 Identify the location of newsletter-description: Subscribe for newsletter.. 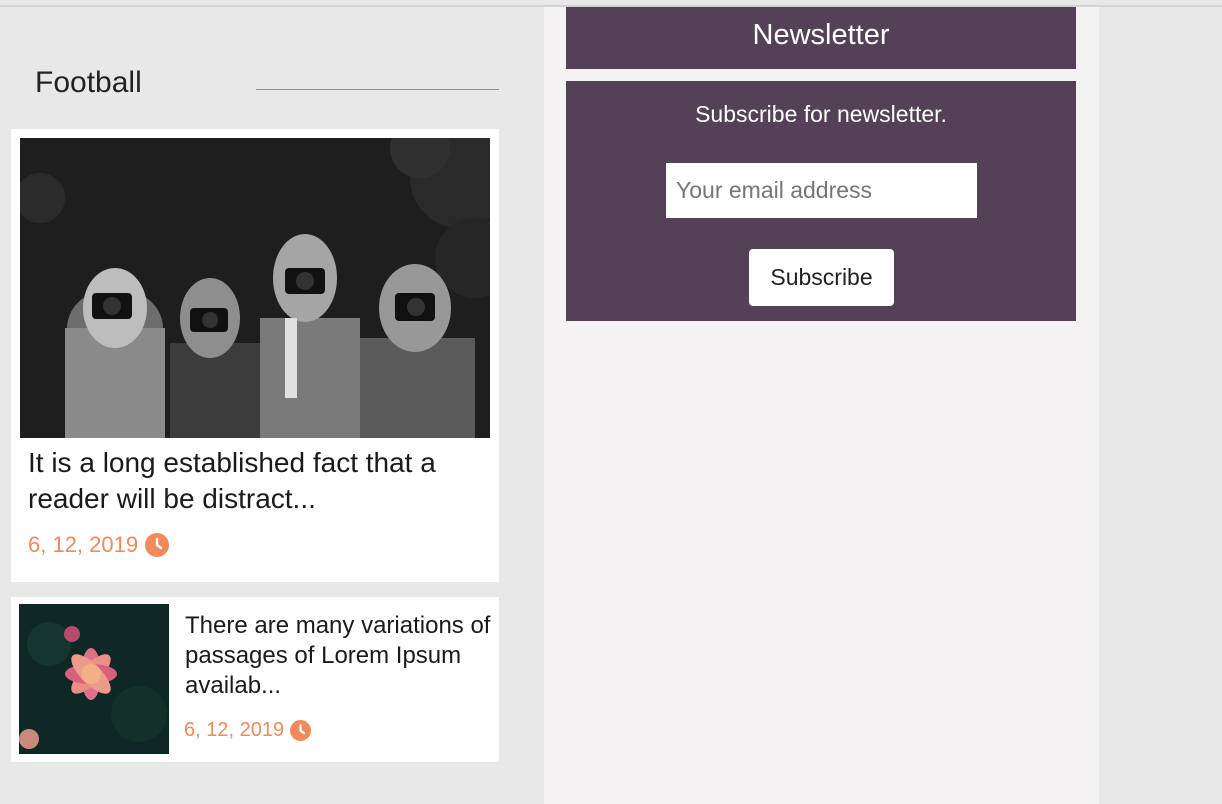
(821, 114).